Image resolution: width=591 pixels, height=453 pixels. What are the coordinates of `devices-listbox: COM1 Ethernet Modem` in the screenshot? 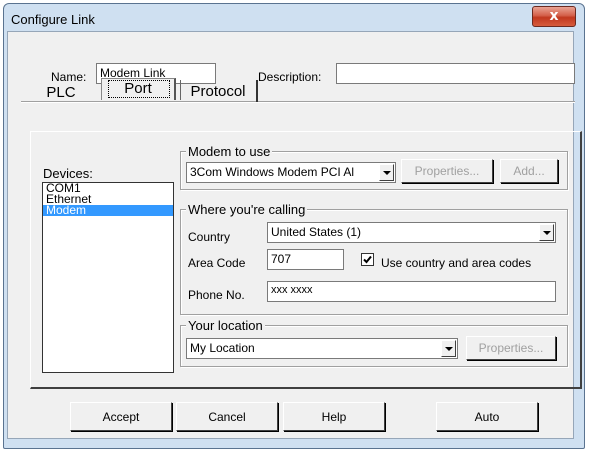 It's located at (108, 277).